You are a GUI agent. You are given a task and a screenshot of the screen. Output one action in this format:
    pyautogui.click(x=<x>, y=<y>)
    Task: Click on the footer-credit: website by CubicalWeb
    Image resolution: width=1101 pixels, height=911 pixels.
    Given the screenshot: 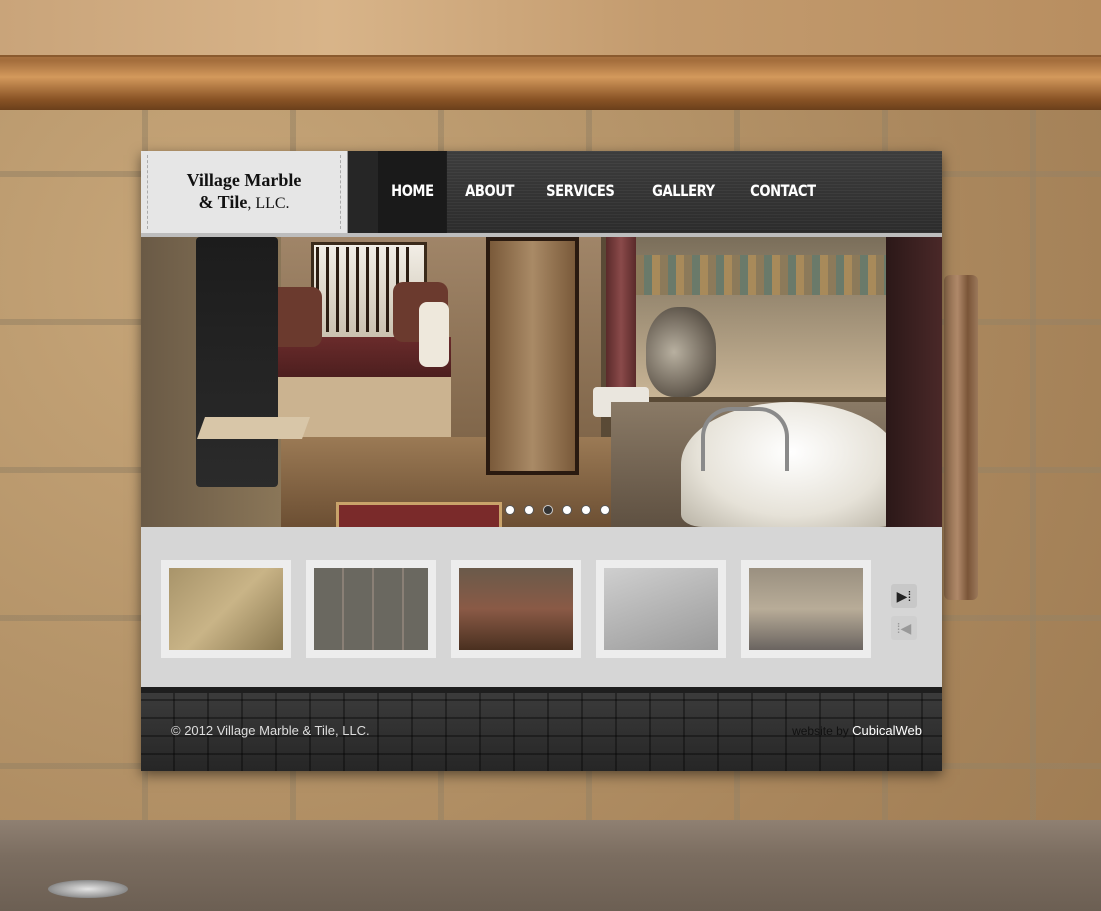 What is the action you would take?
    pyautogui.click(x=857, y=730)
    